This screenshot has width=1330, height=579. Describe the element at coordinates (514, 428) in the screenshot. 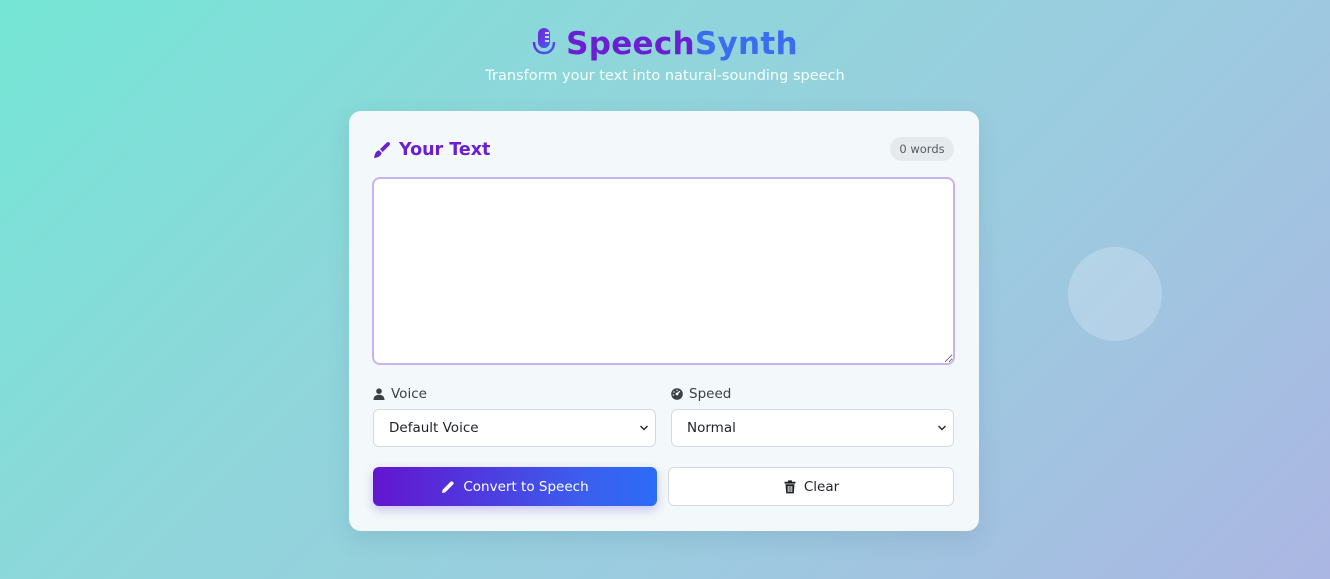

I see `voice-select: Default Voice` at that location.